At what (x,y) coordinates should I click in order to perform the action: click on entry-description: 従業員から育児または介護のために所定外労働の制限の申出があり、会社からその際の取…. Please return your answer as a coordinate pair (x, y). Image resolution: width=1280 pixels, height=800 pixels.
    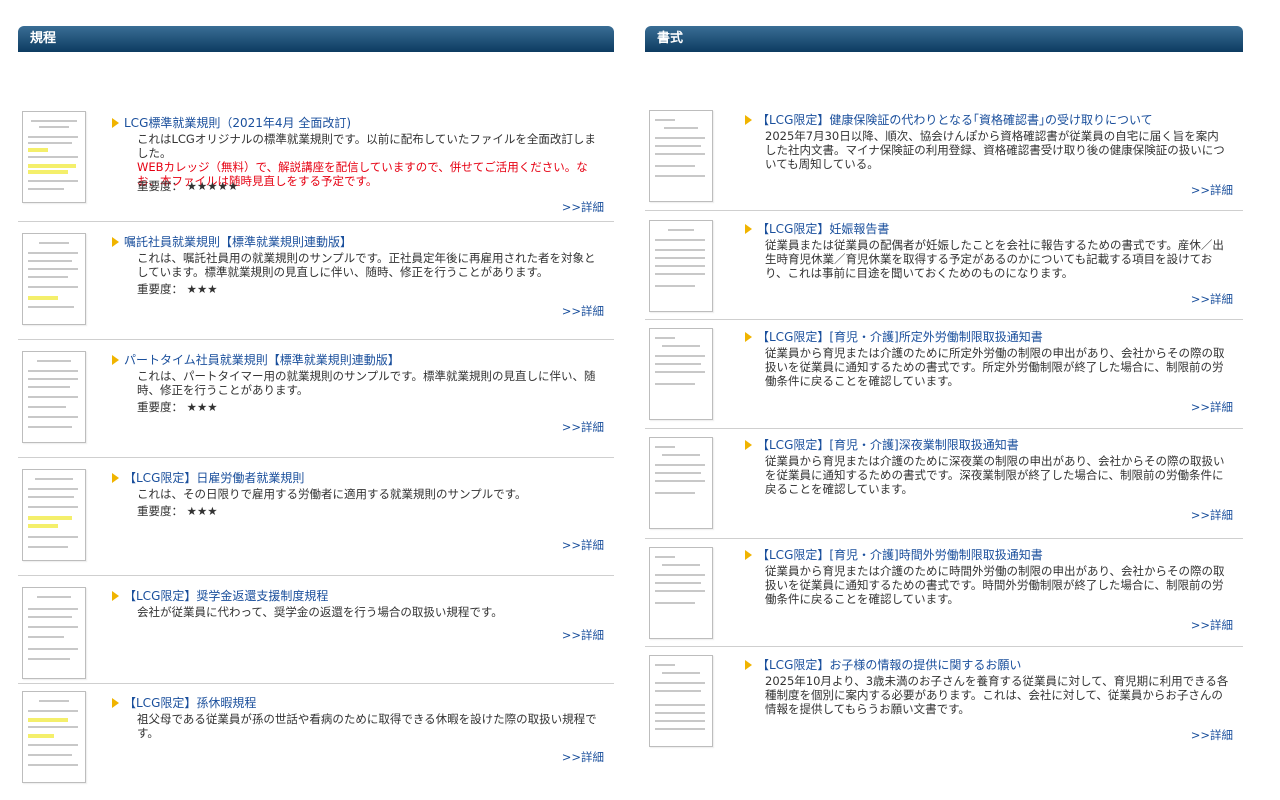
    Looking at the image, I should click on (995, 367).